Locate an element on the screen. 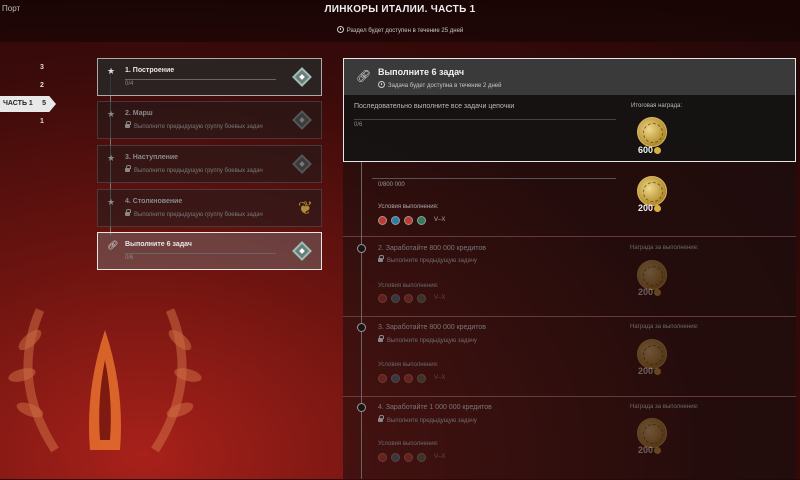 Image resolution: width=800 pixels, height=480 pixels. group-lock-note: Выполните предыдущую группу боевых задач is located at coordinates (194, 125).